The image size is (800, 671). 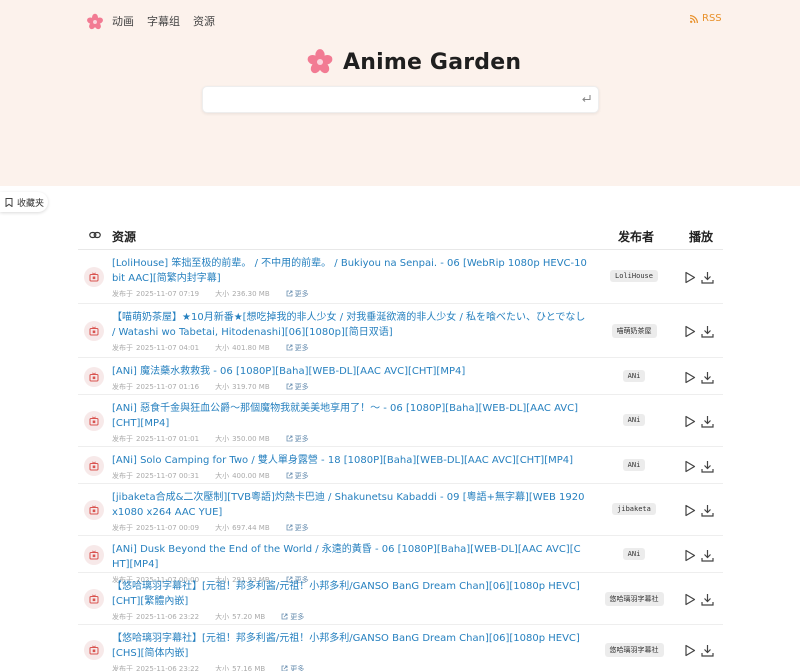 What do you see at coordinates (634, 331) in the screenshot?
I see `publisher-badge: 喵萌奶茶屋` at bounding box center [634, 331].